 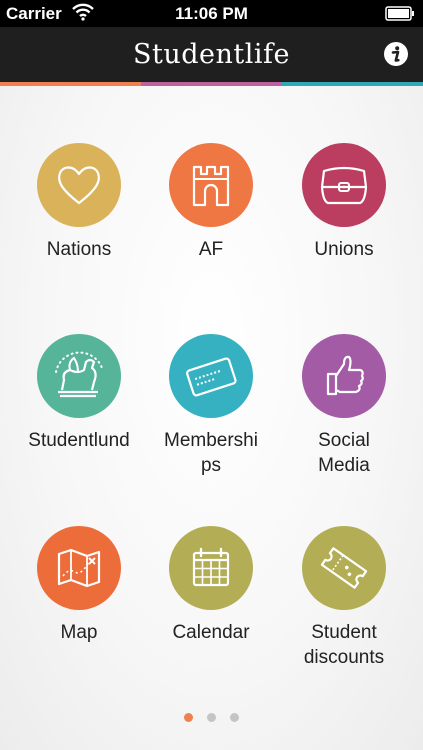 I want to click on tile-label-nations: Nations, so click(x=79, y=249).